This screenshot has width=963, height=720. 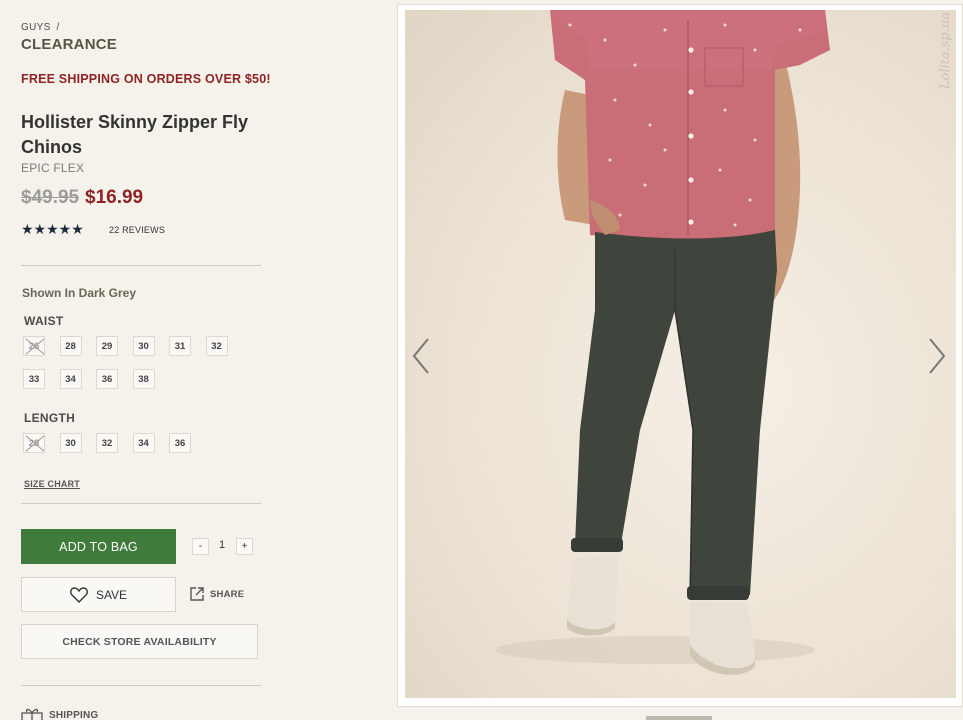 I want to click on quantity-decrease-button: -, so click(x=200, y=546).